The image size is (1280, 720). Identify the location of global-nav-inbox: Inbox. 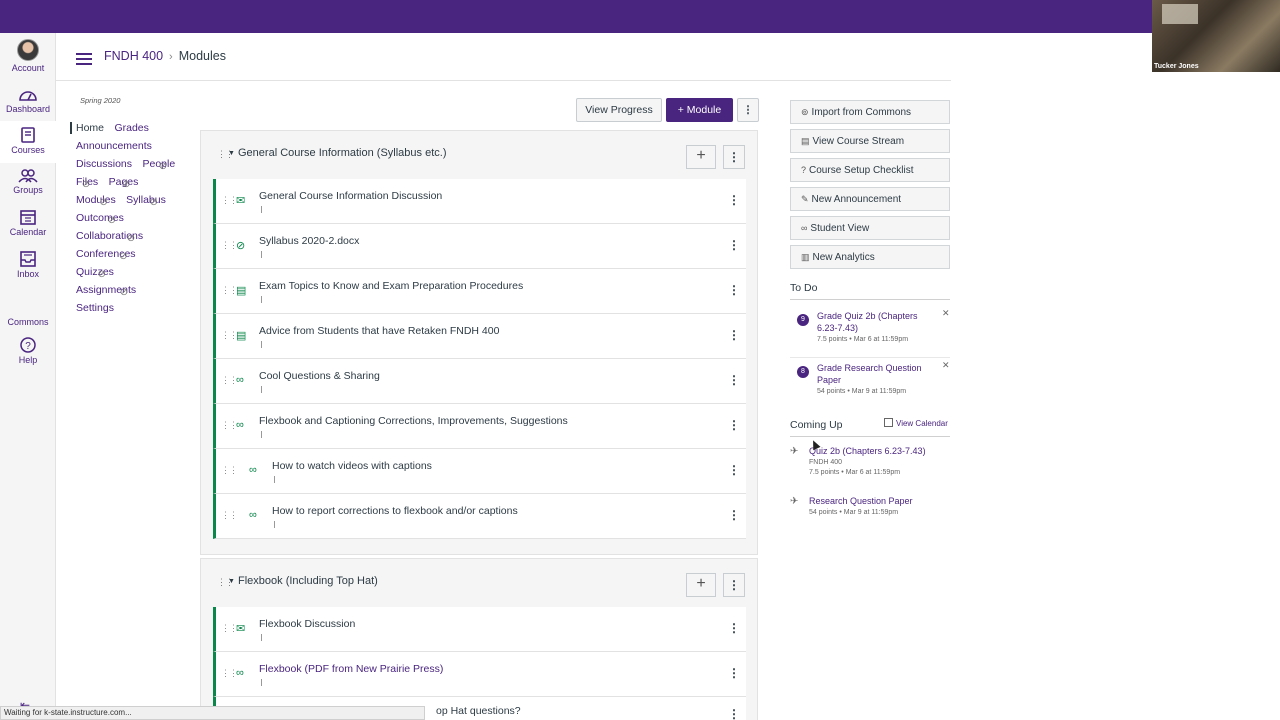
(28, 269).